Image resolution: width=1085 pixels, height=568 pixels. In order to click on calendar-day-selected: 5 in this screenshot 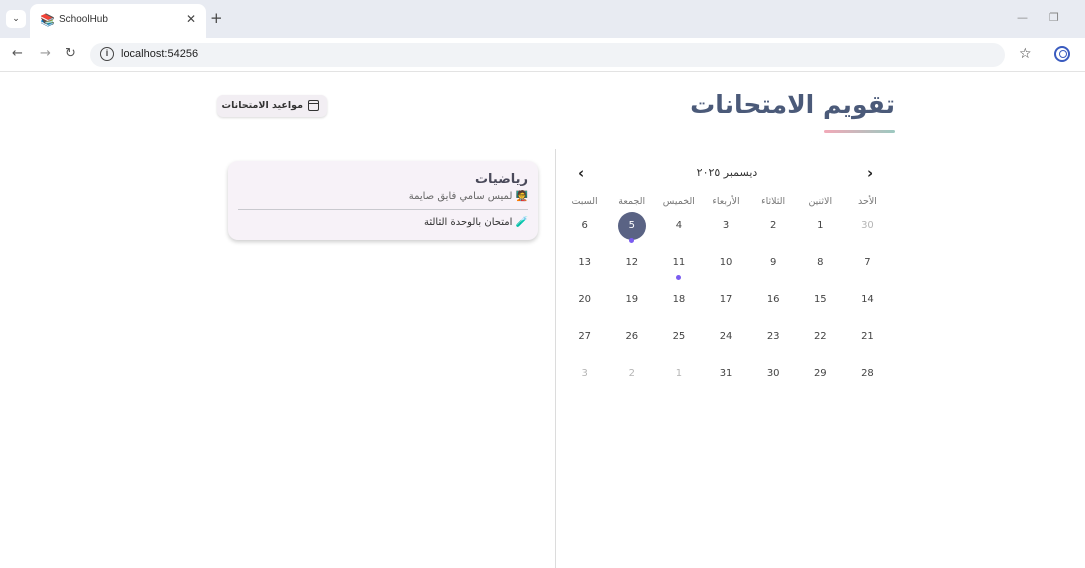, I will do `click(631, 226)`.